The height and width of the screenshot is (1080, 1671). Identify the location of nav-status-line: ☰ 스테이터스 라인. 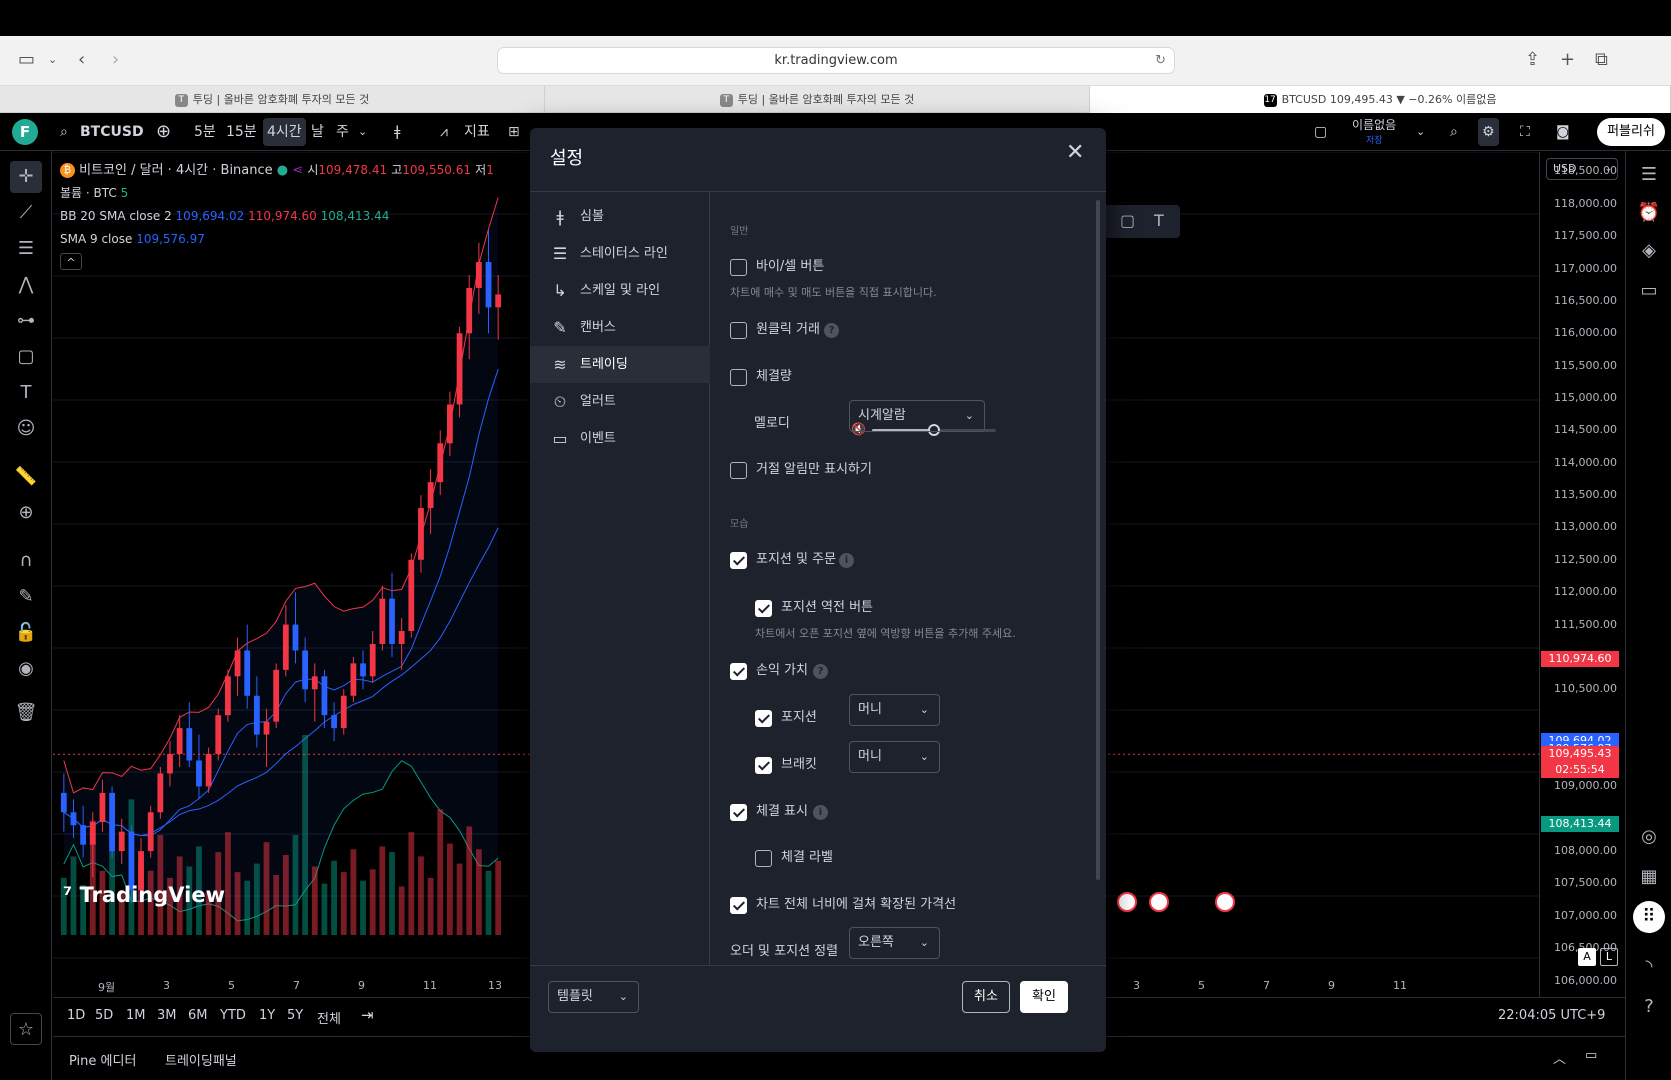
(620, 253).